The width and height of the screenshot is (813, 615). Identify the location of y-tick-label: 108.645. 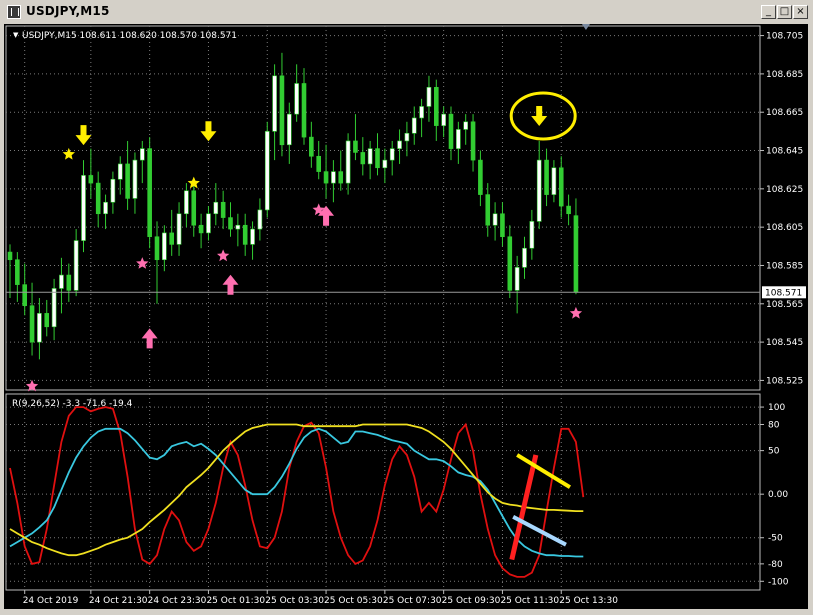
(784, 152).